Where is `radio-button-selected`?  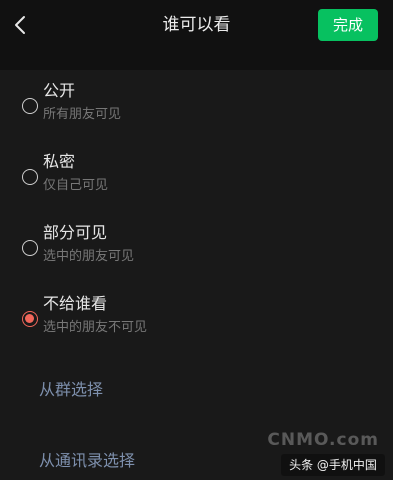 radio-button-selected is located at coordinates (30, 319).